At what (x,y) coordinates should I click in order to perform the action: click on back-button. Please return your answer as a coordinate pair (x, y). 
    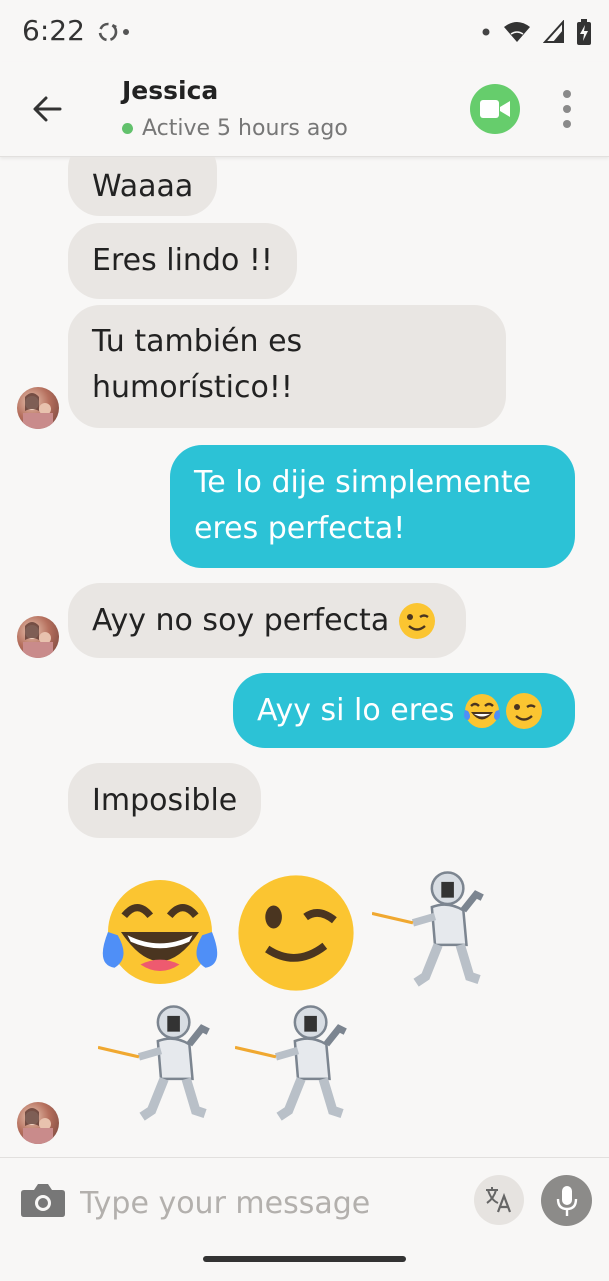
    Looking at the image, I should click on (47, 109).